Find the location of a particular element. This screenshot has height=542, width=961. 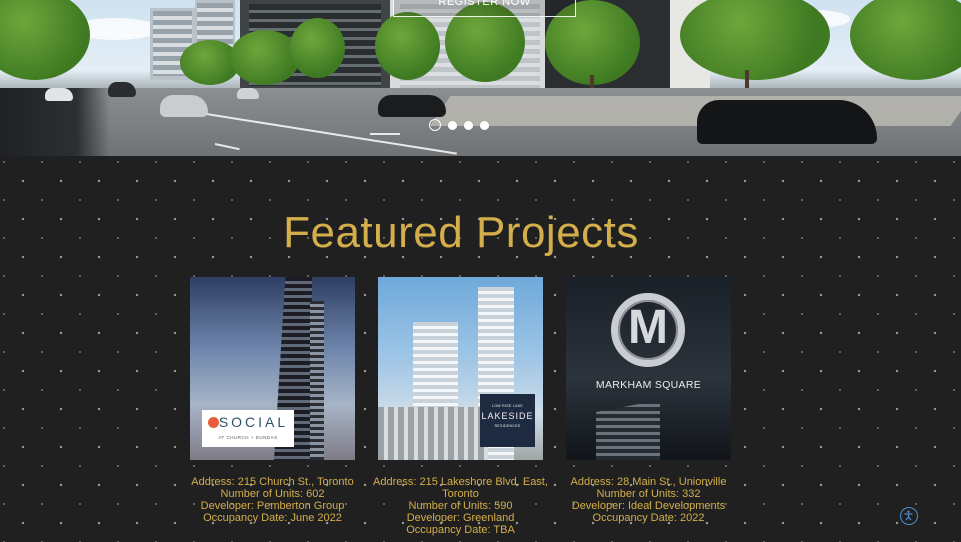

project-address: Address: 215 Church St., Toronto is located at coordinates (272, 482).